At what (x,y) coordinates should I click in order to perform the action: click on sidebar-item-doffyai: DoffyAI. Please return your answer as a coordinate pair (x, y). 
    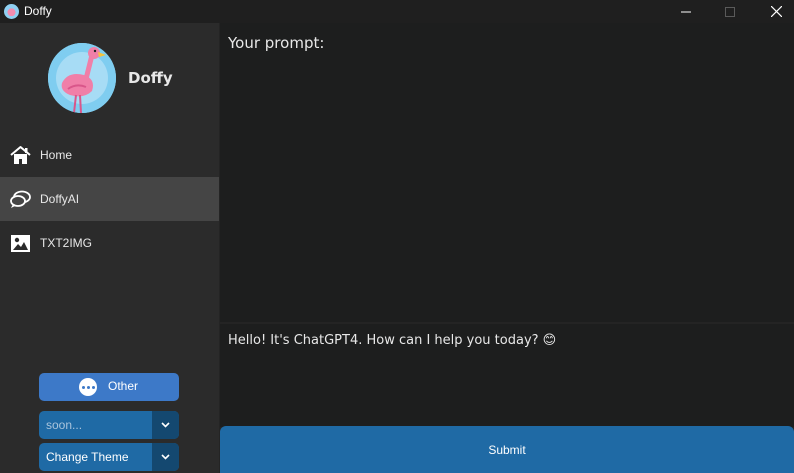
    Looking at the image, I should click on (109, 199).